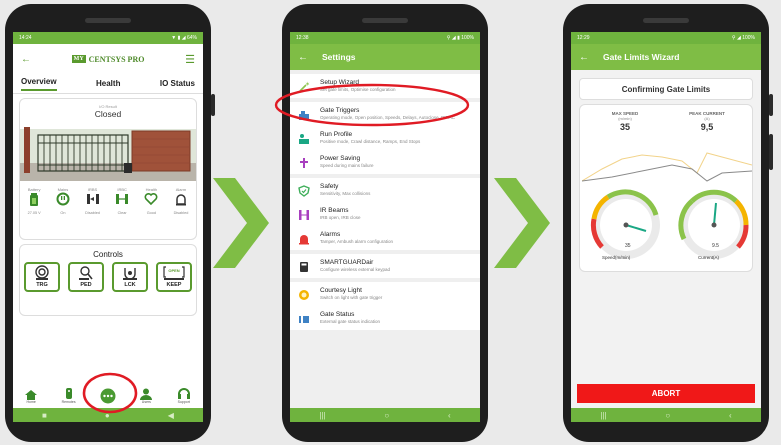 The width and height of the screenshot is (781, 445). What do you see at coordinates (713, 224) in the screenshot?
I see `current-gauge` at bounding box center [713, 224].